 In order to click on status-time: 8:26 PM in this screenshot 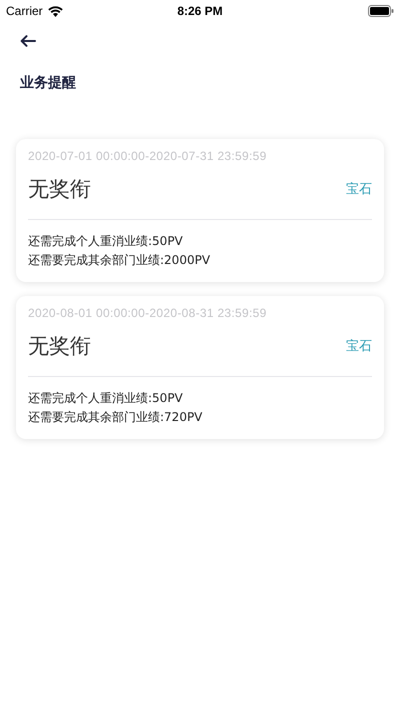, I will do `click(200, 11)`.